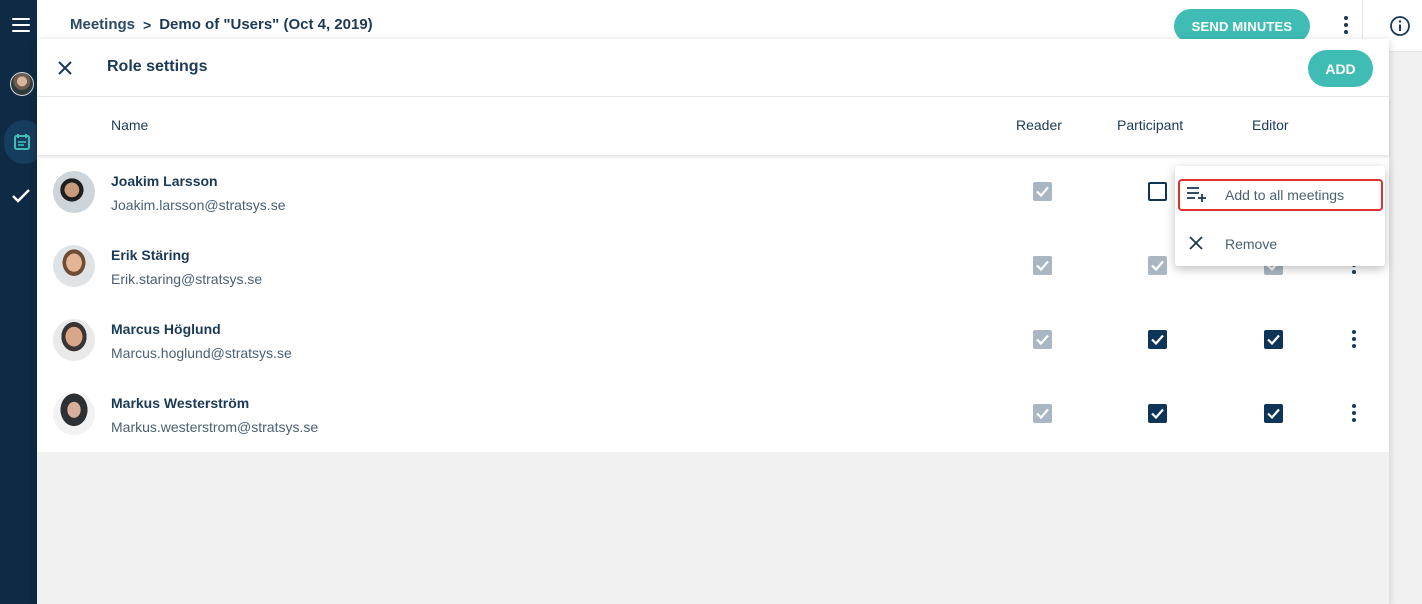 The height and width of the screenshot is (604, 1422). I want to click on person-email: Marcus.hoglund@stratsys.se, so click(201, 353).